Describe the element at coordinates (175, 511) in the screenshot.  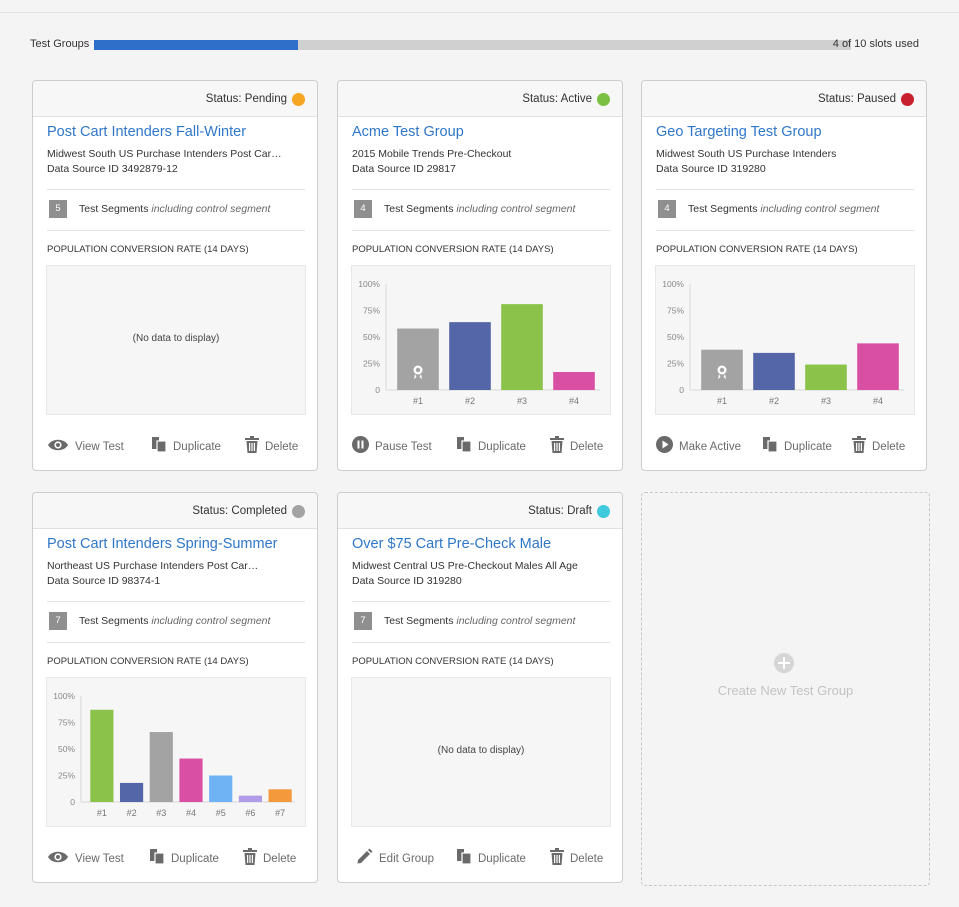
I see `card-status-bar: Status: Completed` at that location.